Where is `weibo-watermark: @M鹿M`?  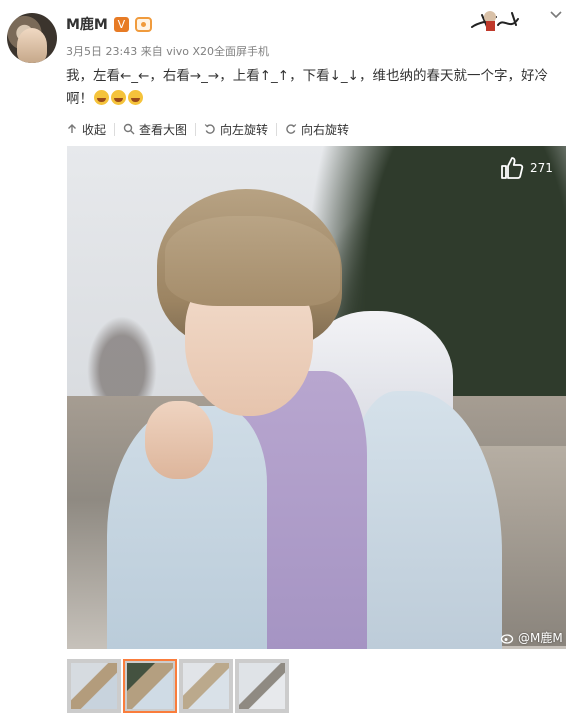 weibo-watermark: @M鹿M is located at coordinates (532, 637).